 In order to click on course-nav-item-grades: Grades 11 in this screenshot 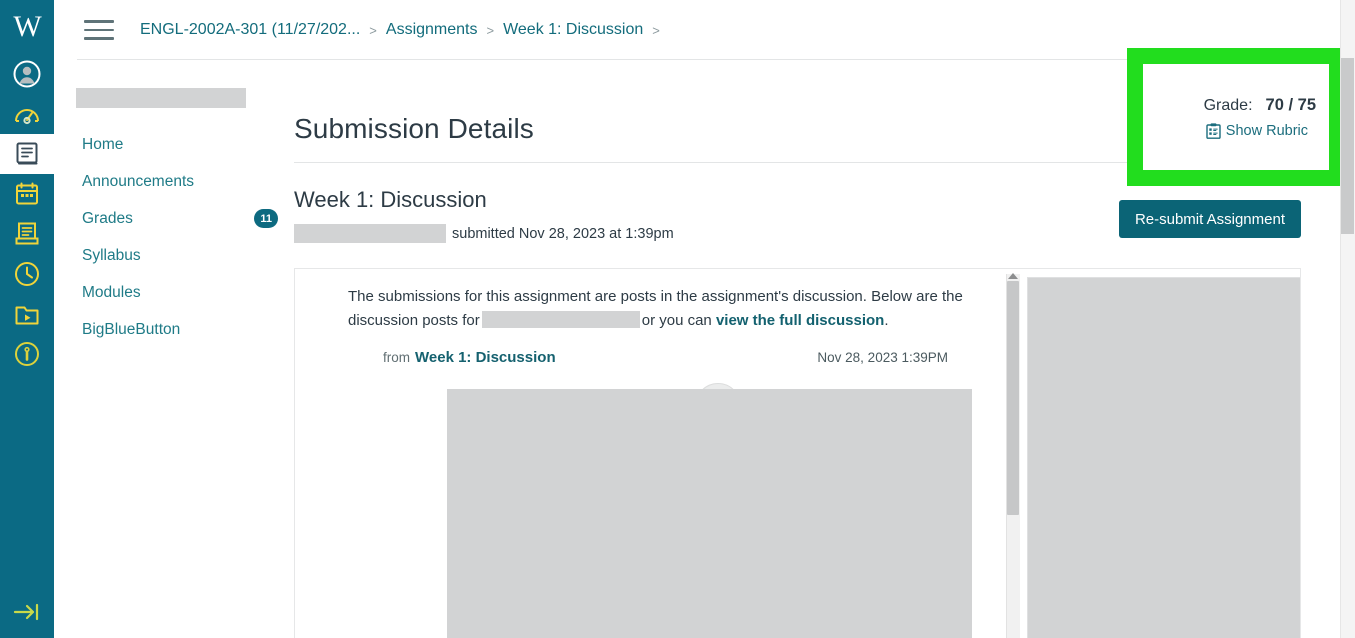, I will do `click(187, 218)`.